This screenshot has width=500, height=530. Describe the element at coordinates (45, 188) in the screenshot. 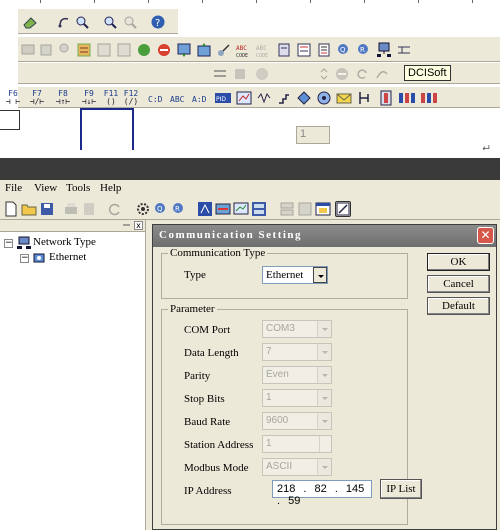

I see `menu-view: View` at that location.